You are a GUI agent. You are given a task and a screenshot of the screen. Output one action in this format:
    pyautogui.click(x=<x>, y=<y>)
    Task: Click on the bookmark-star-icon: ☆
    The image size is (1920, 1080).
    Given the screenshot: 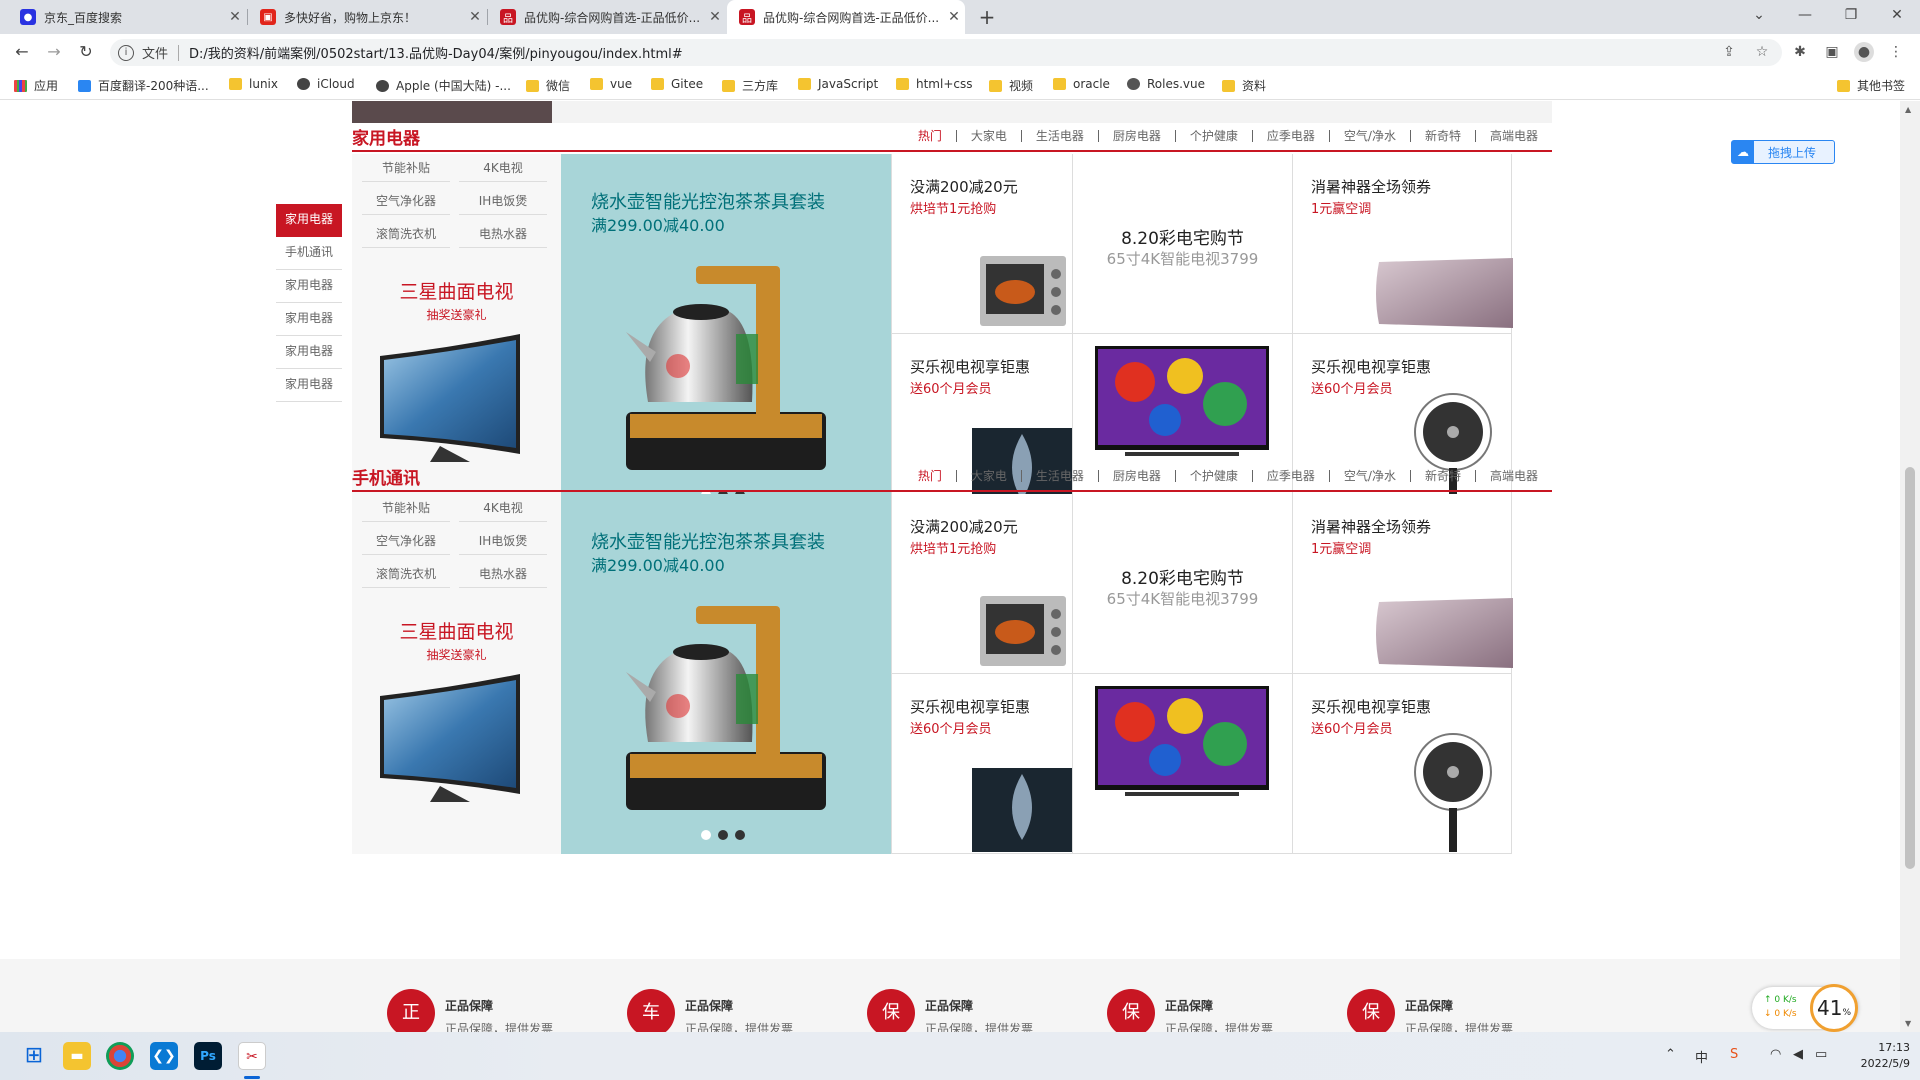 What is the action you would take?
    pyautogui.click(x=1762, y=52)
    